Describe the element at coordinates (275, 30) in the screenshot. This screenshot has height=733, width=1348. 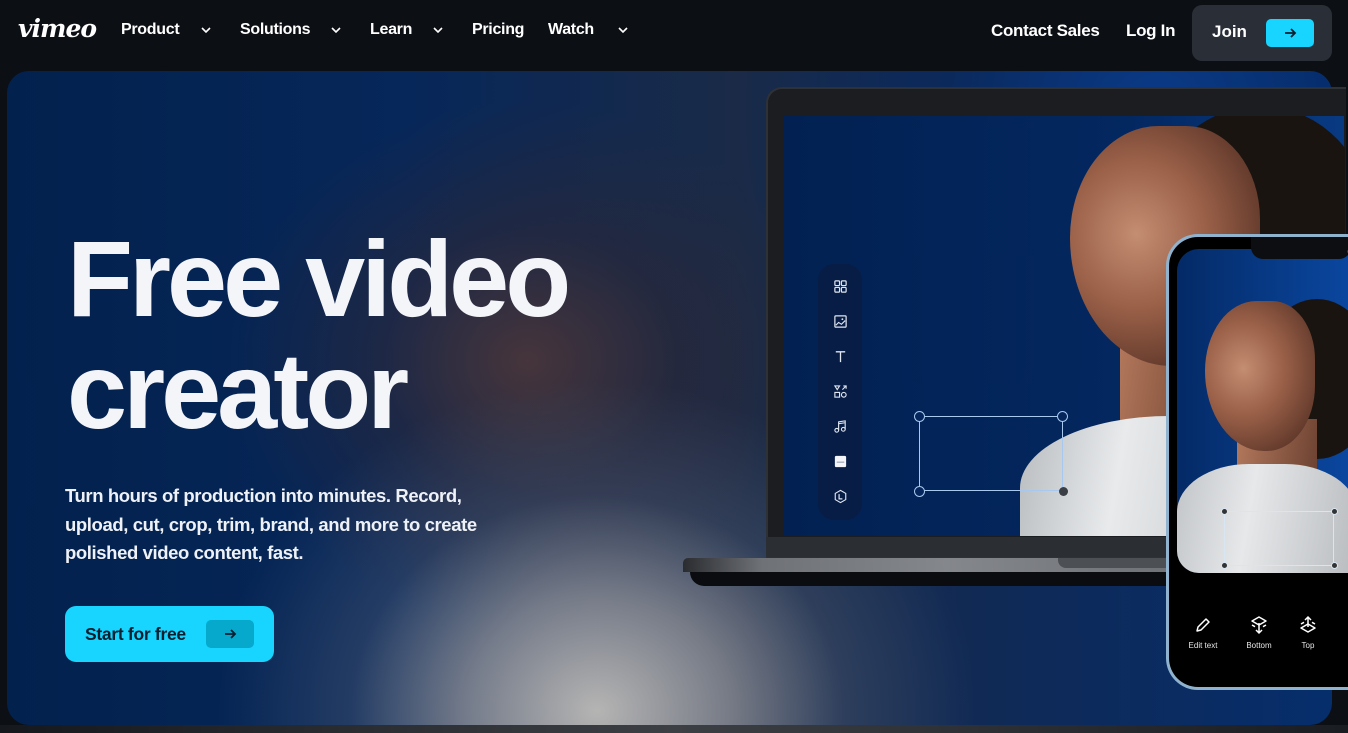
I see `nav-item-solutions: Solutions` at that location.